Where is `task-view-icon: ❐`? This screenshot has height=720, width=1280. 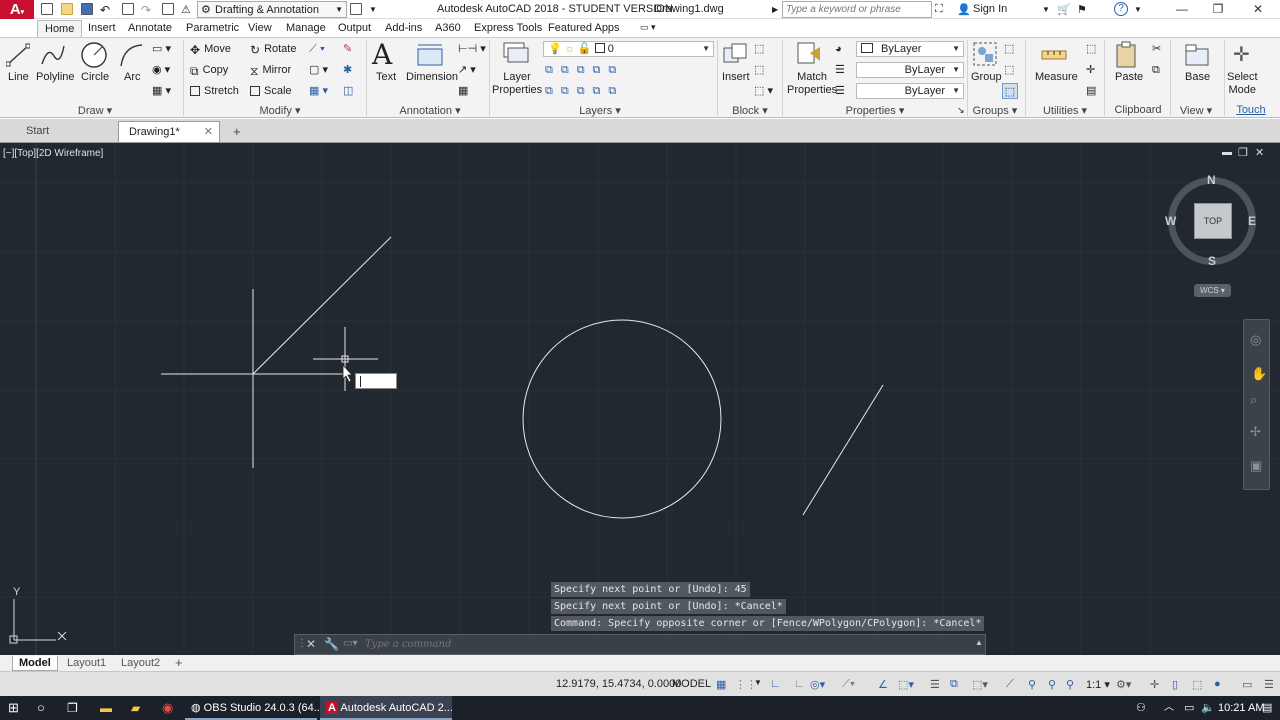 task-view-icon: ❐ is located at coordinates (72, 708).